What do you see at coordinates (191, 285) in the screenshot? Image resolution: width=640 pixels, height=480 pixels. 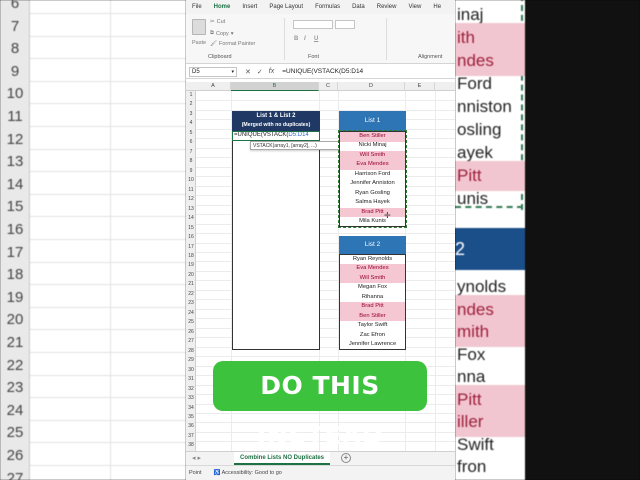 I see `row-header: 21` at bounding box center [191, 285].